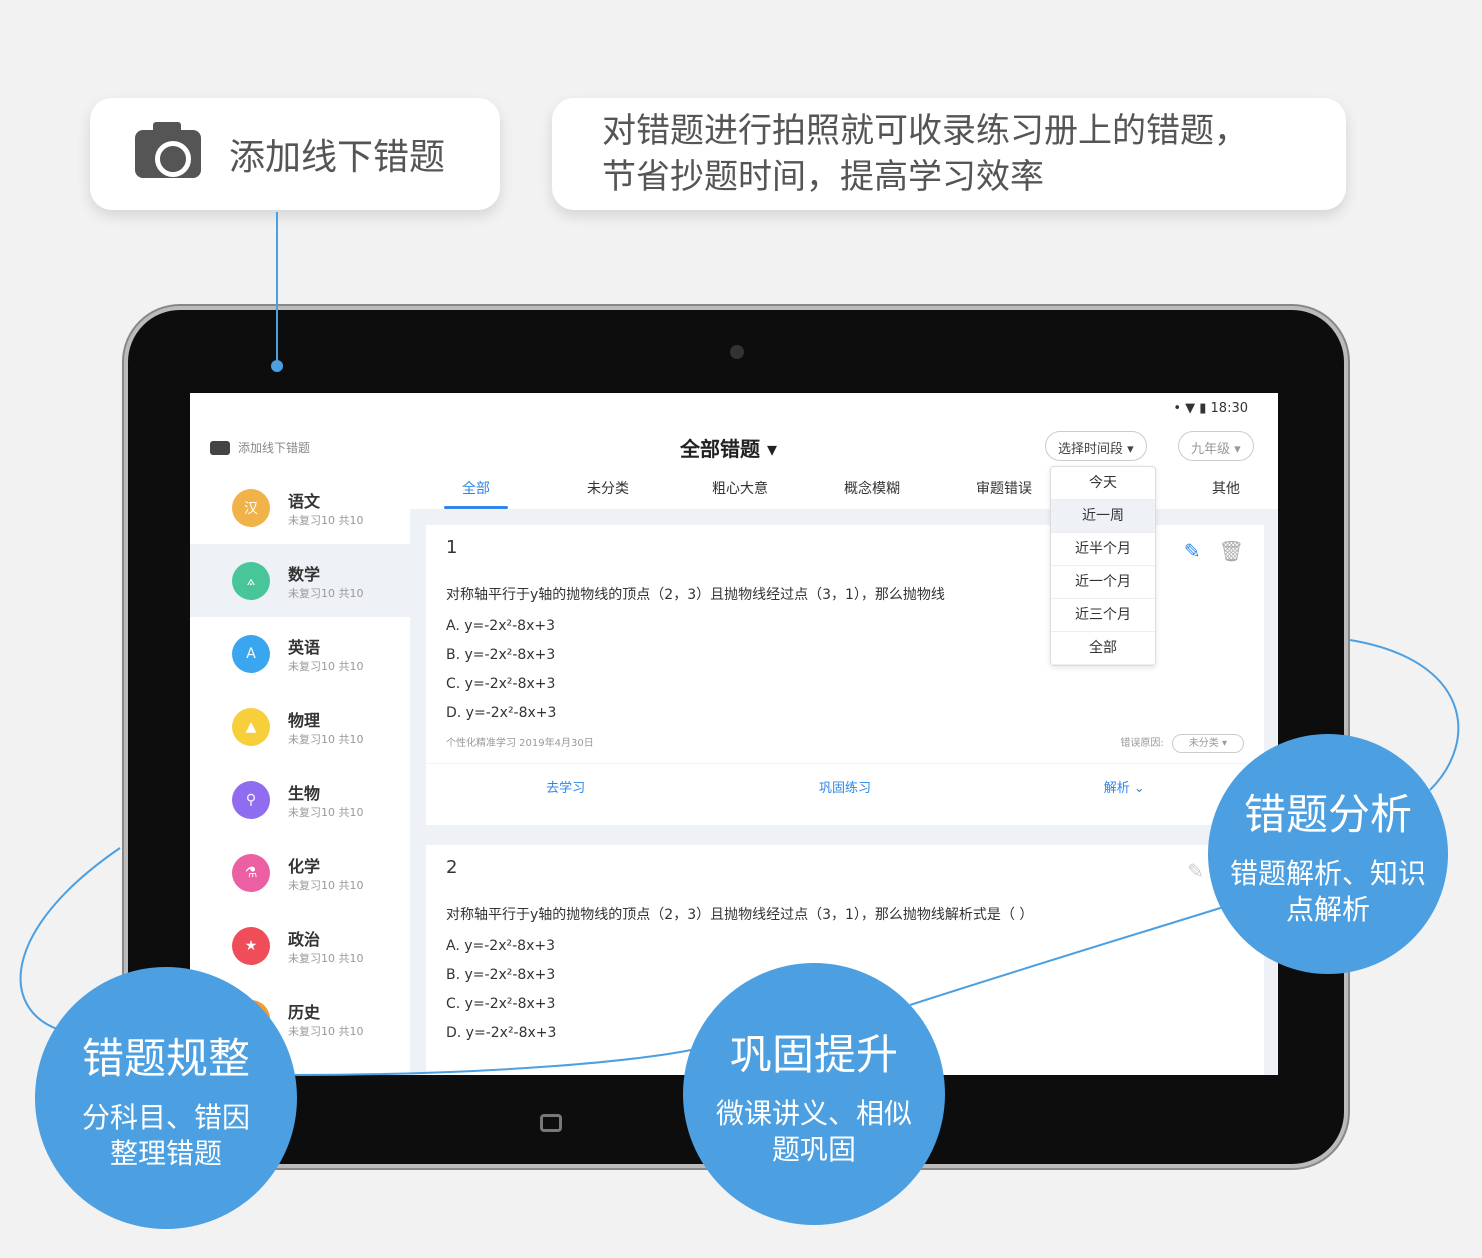 The width and height of the screenshot is (1482, 1258). What do you see at coordinates (813, 1054) in the screenshot?
I see `feature-title: 巩固提升` at bounding box center [813, 1054].